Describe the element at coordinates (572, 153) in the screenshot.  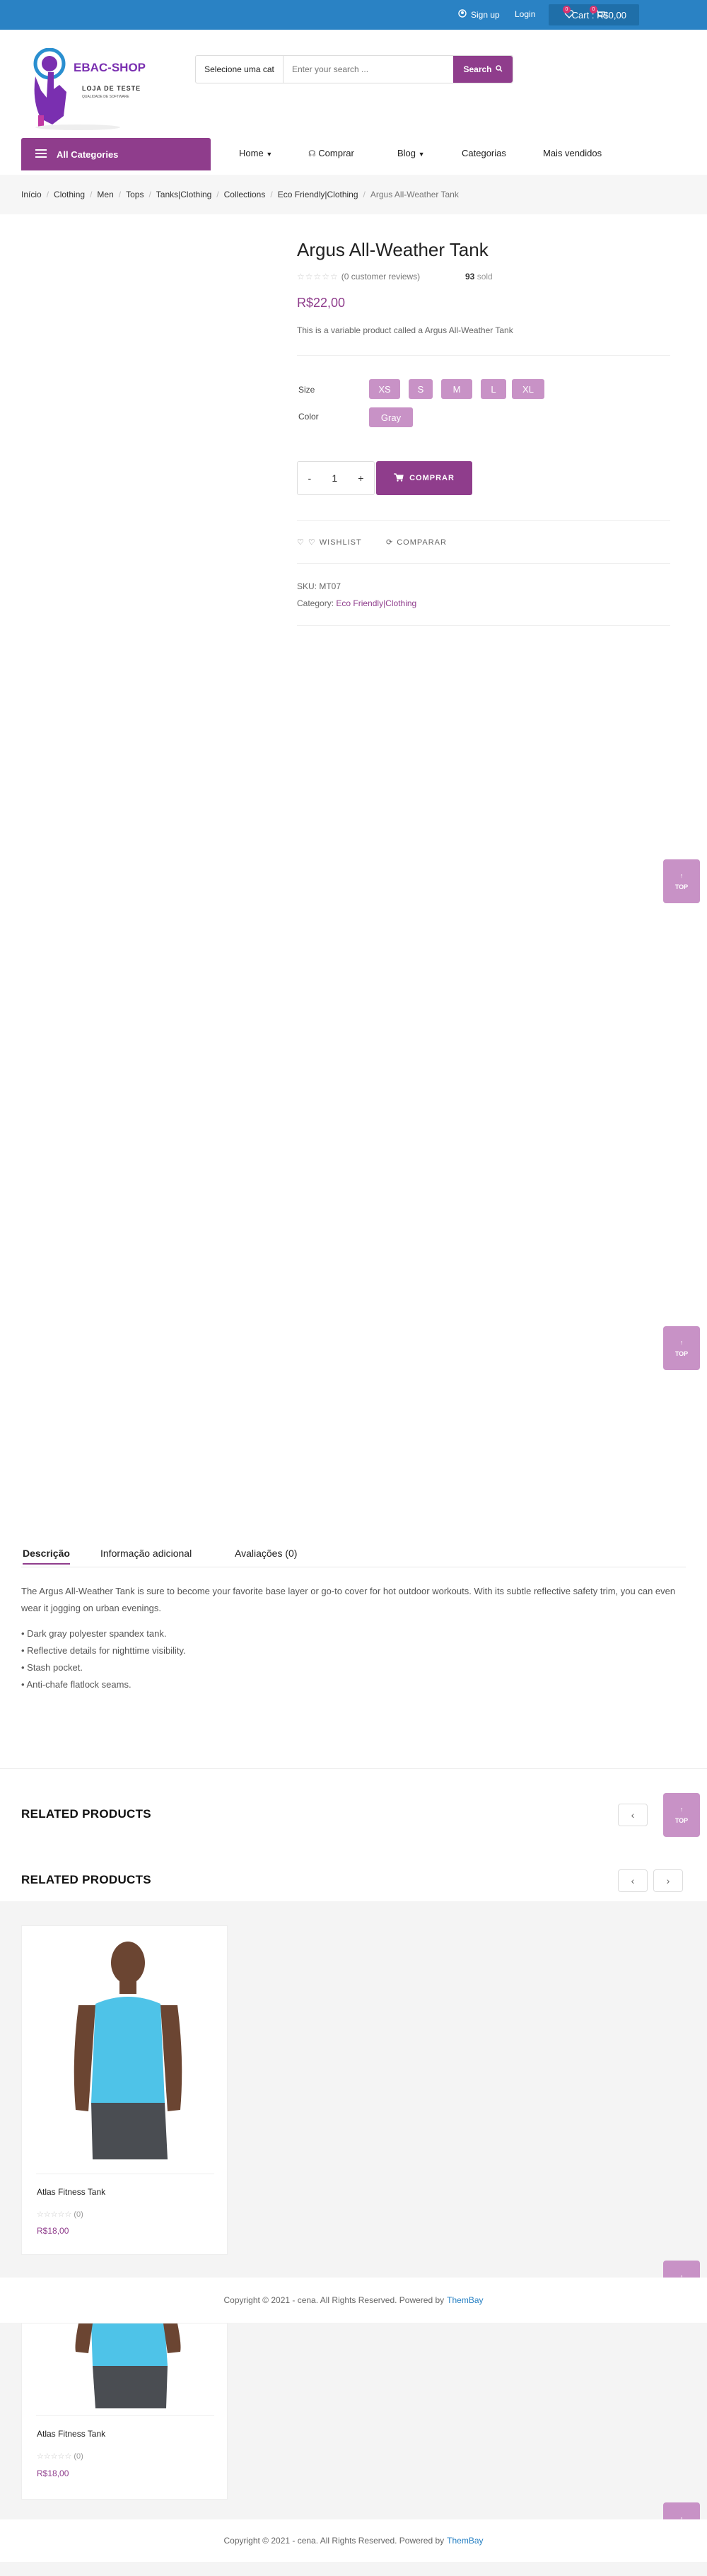
I see `nav-item-mais-vendidos: Mais vendidos` at that location.